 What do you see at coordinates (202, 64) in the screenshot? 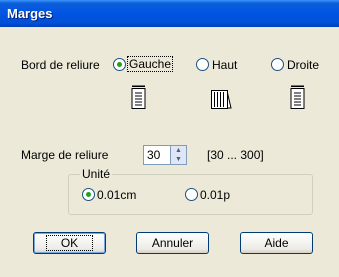
I see `radio-haut-circle` at bounding box center [202, 64].